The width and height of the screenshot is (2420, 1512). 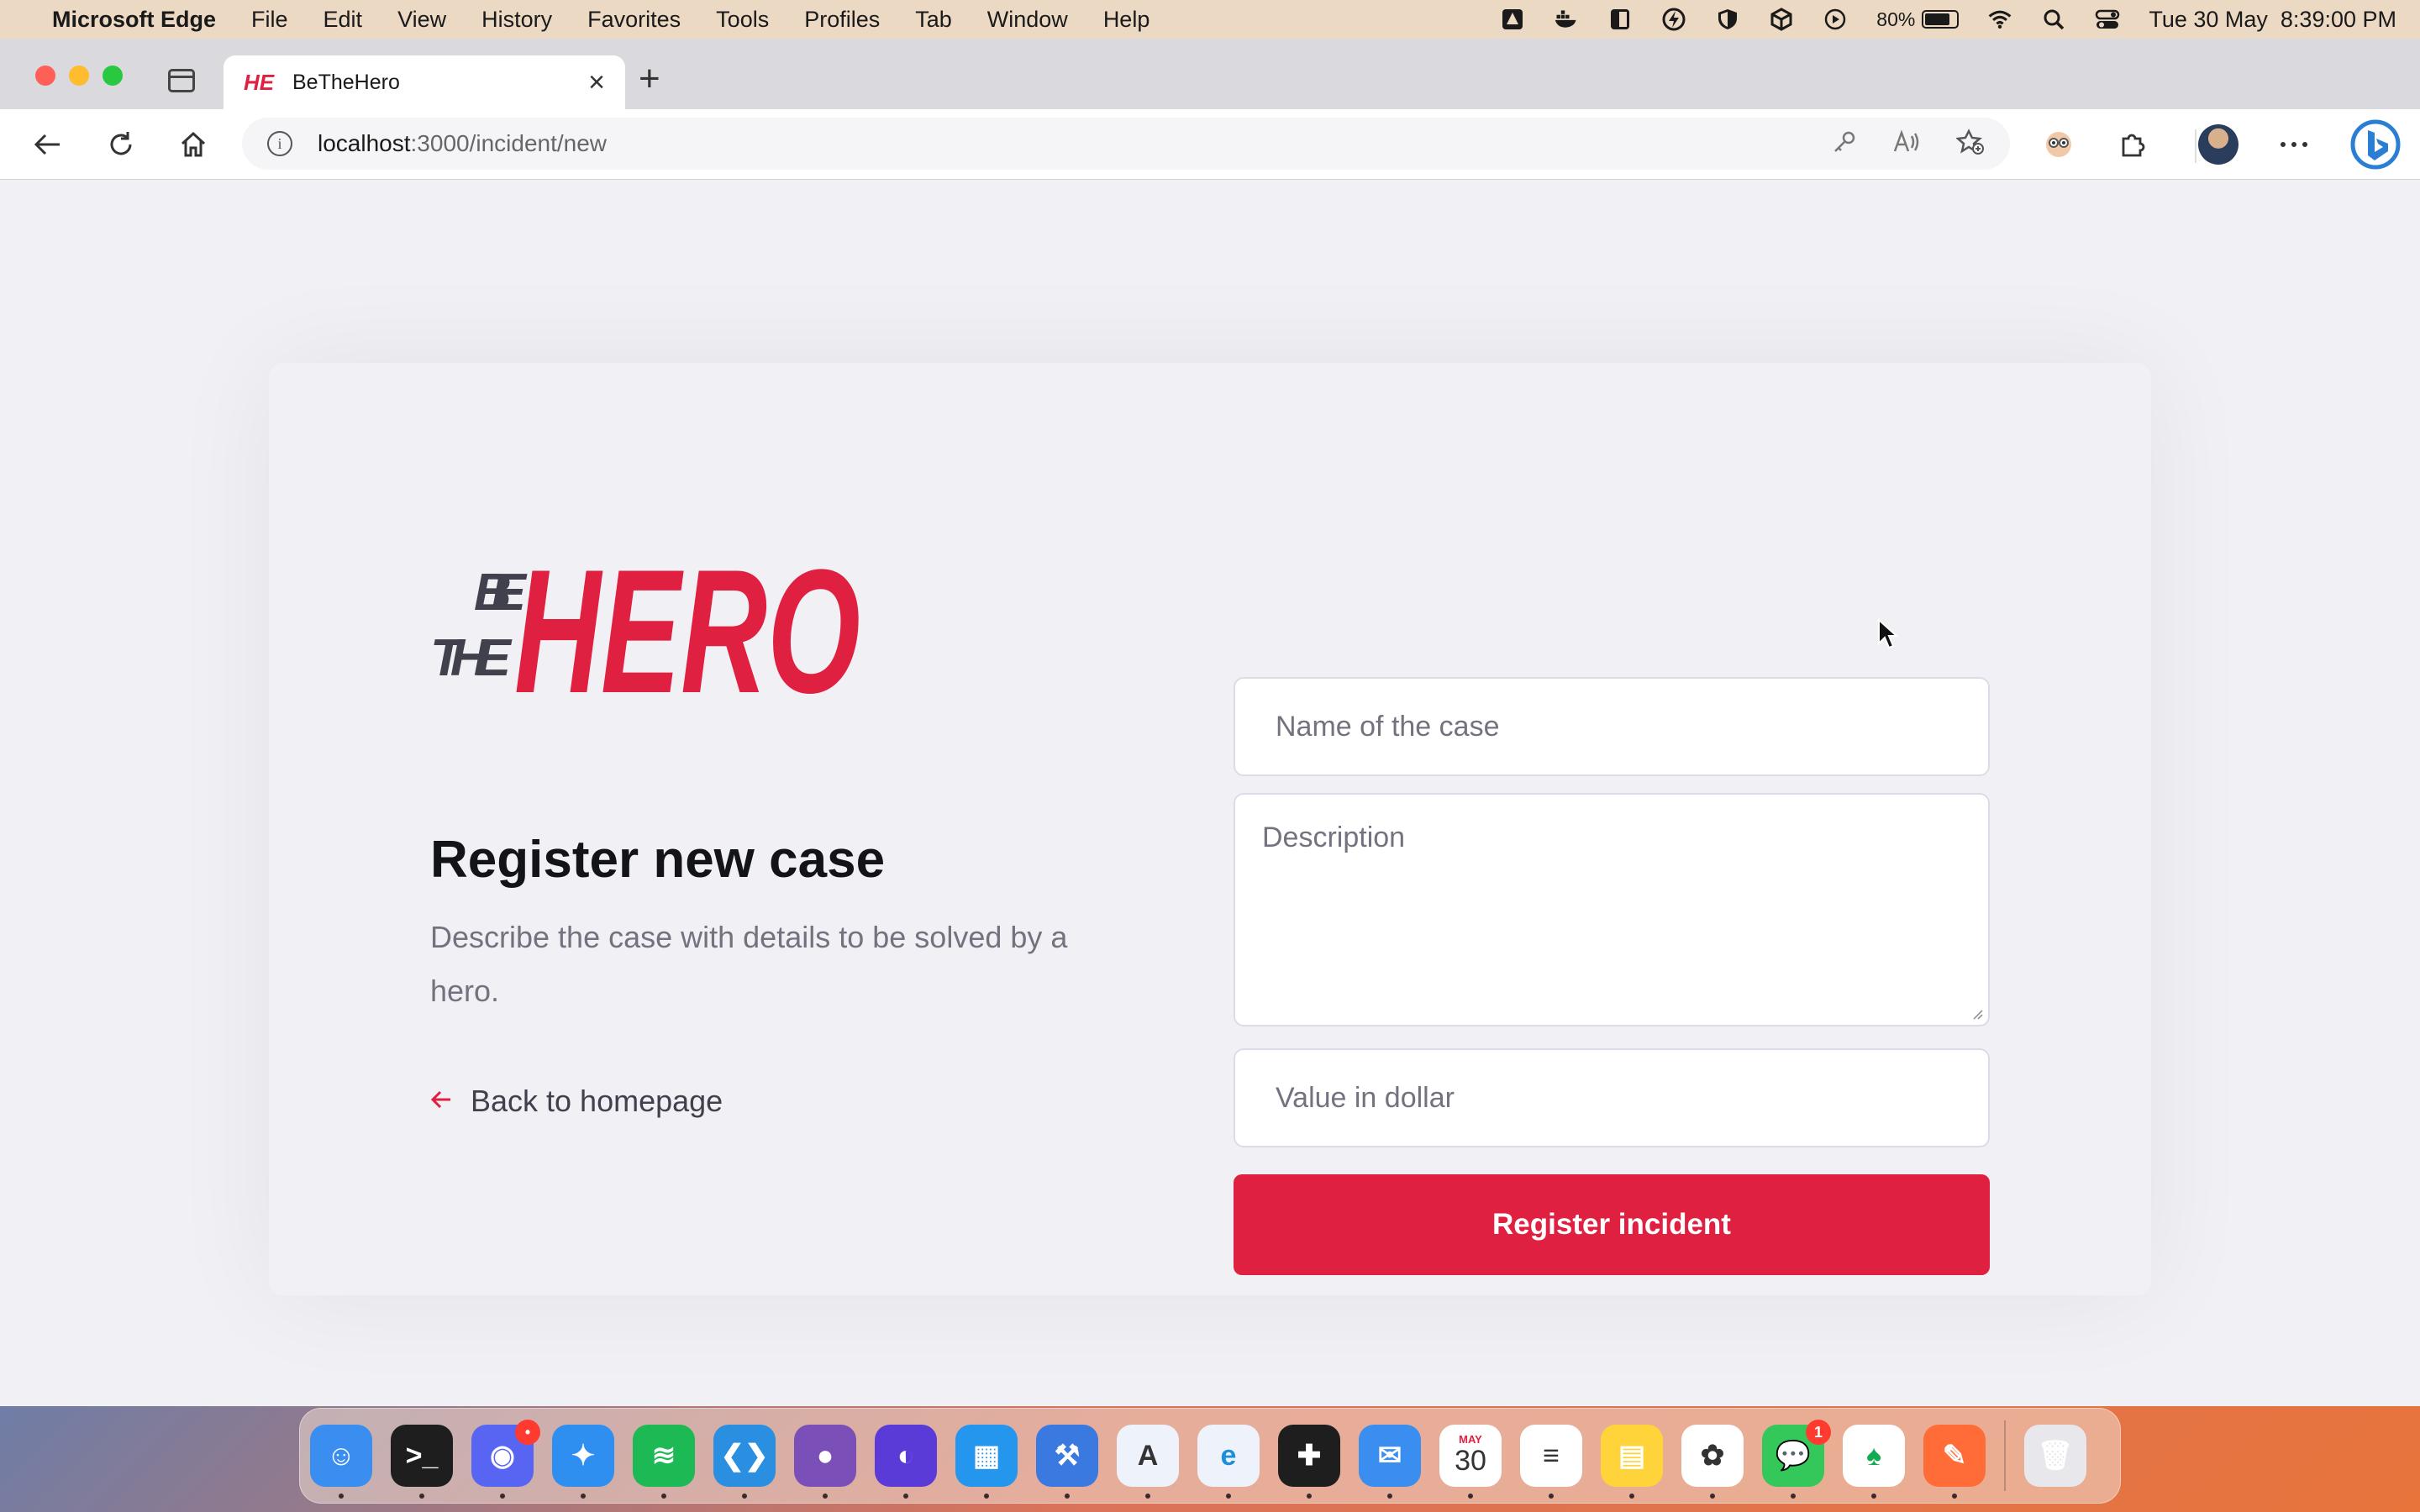 What do you see at coordinates (269, 20) in the screenshot?
I see `menu-file: File` at bounding box center [269, 20].